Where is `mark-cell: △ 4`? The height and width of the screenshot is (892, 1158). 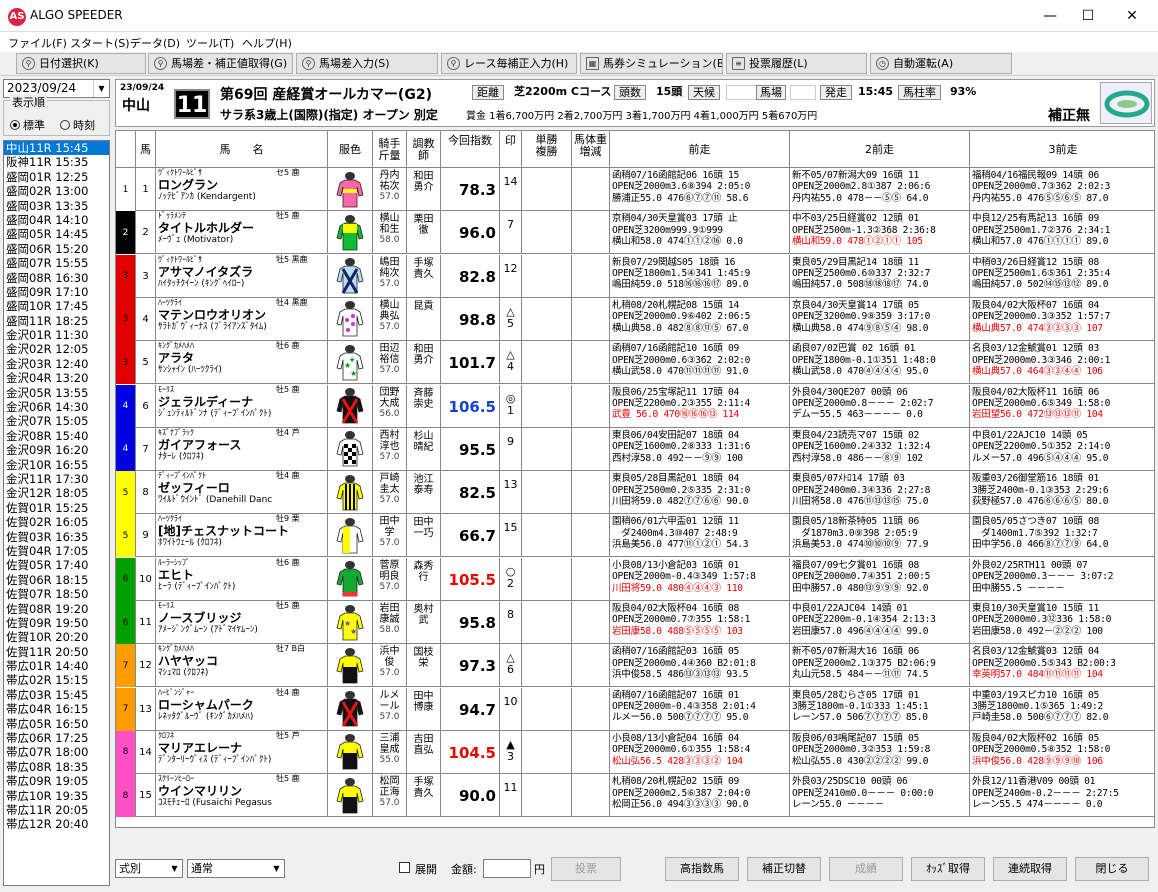 mark-cell: △ 4 is located at coordinates (511, 363).